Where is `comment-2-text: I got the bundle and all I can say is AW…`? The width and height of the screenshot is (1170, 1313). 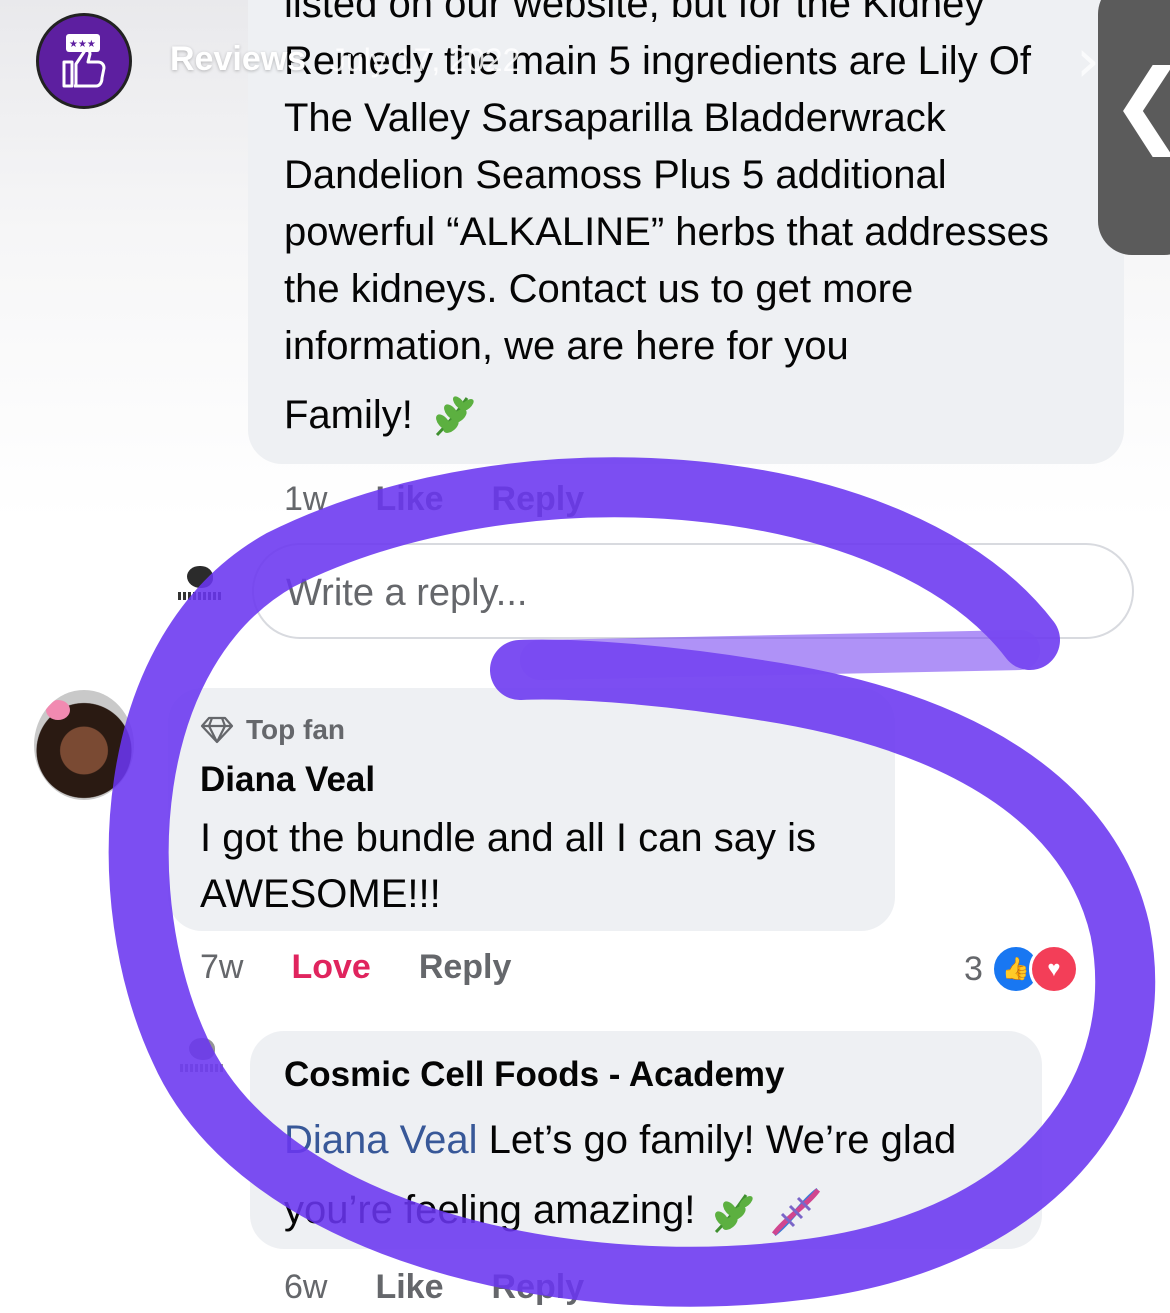 comment-2-text: I got the bundle and all I can say is AW… is located at coordinates (508, 866).